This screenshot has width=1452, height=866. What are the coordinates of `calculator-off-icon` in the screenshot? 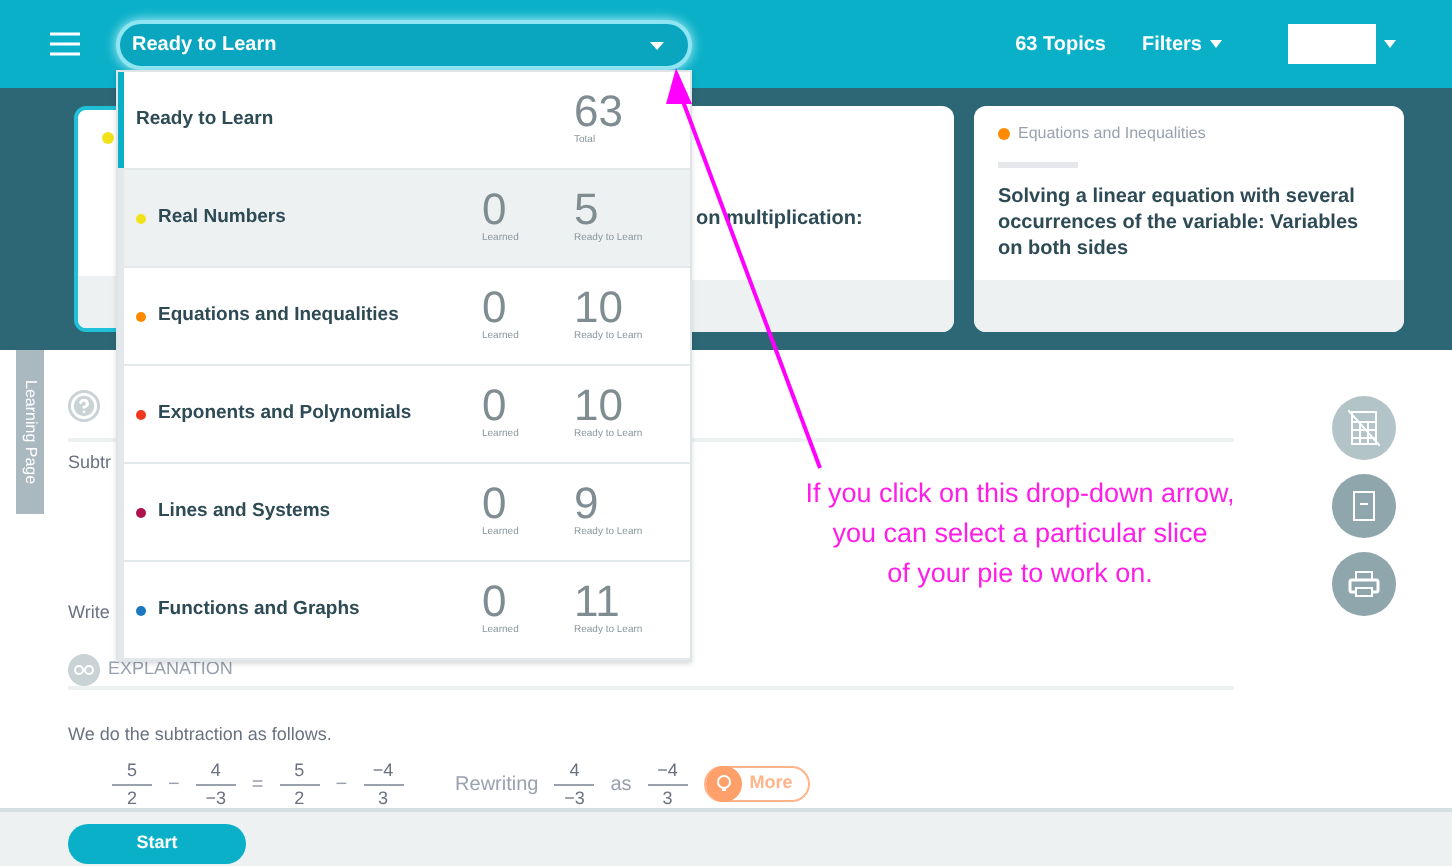 It's located at (1364, 428).